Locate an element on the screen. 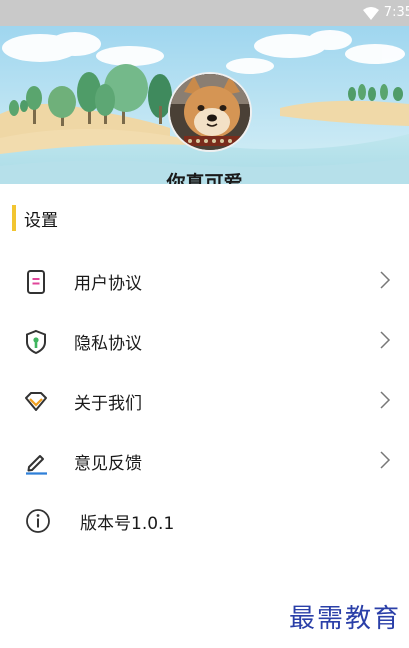 The width and height of the screenshot is (409, 648). user-name: 你真可爱 is located at coordinates (204, 178).